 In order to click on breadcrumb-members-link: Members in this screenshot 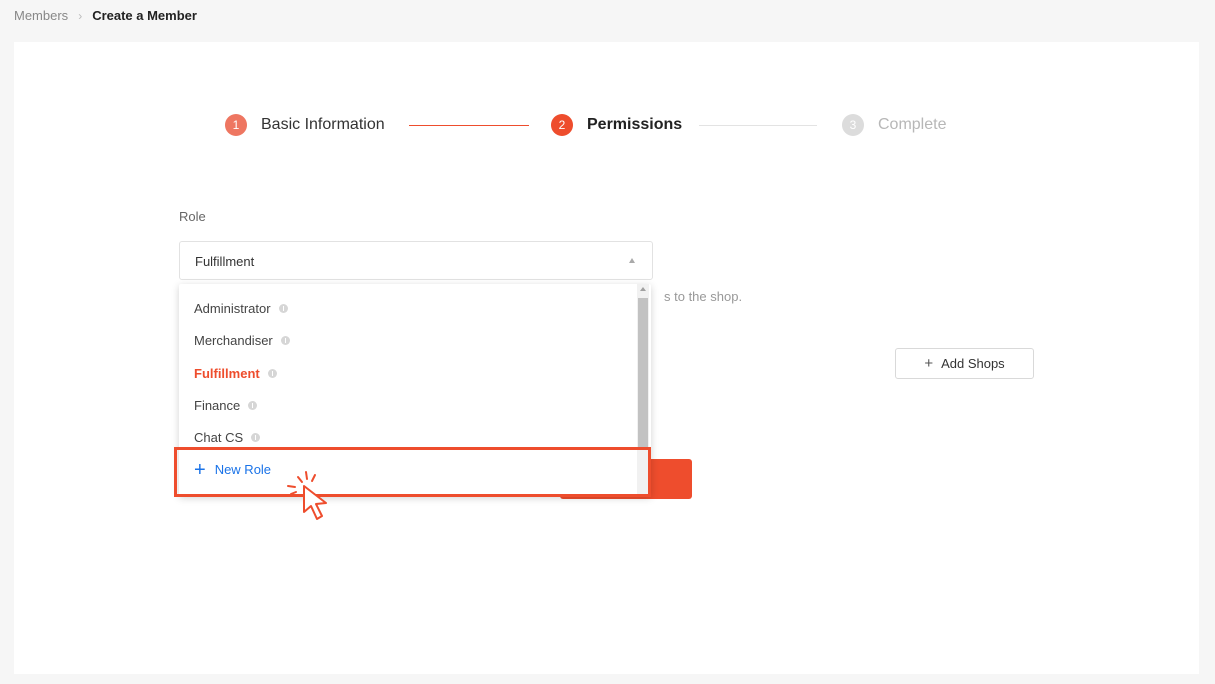, I will do `click(41, 15)`.